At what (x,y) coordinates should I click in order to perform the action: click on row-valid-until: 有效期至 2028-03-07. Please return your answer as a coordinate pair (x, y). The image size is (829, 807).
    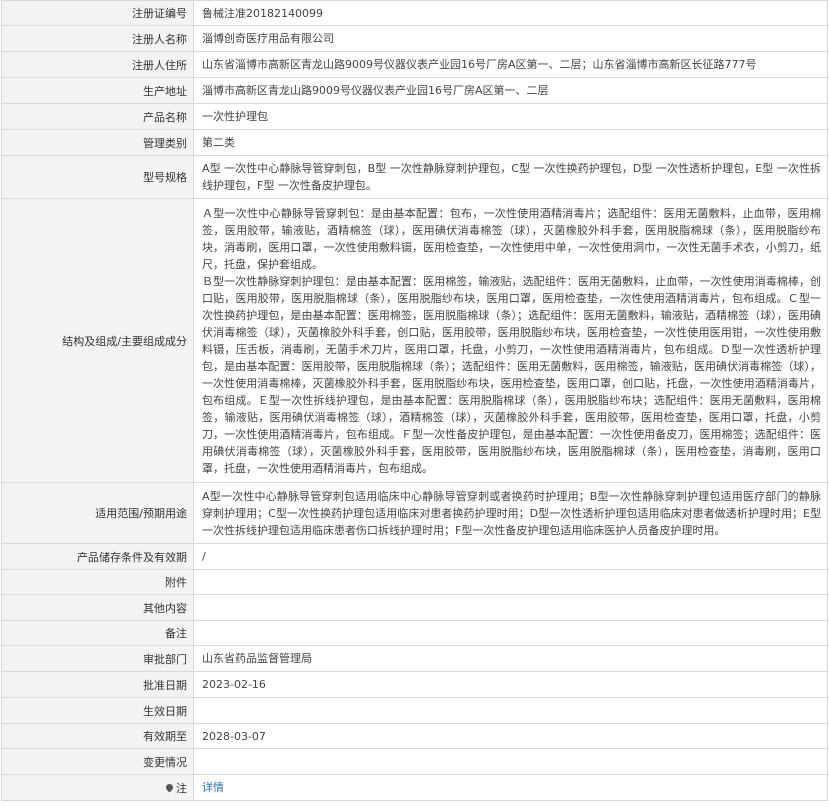
    Looking at the image, I should click on (414, 736).